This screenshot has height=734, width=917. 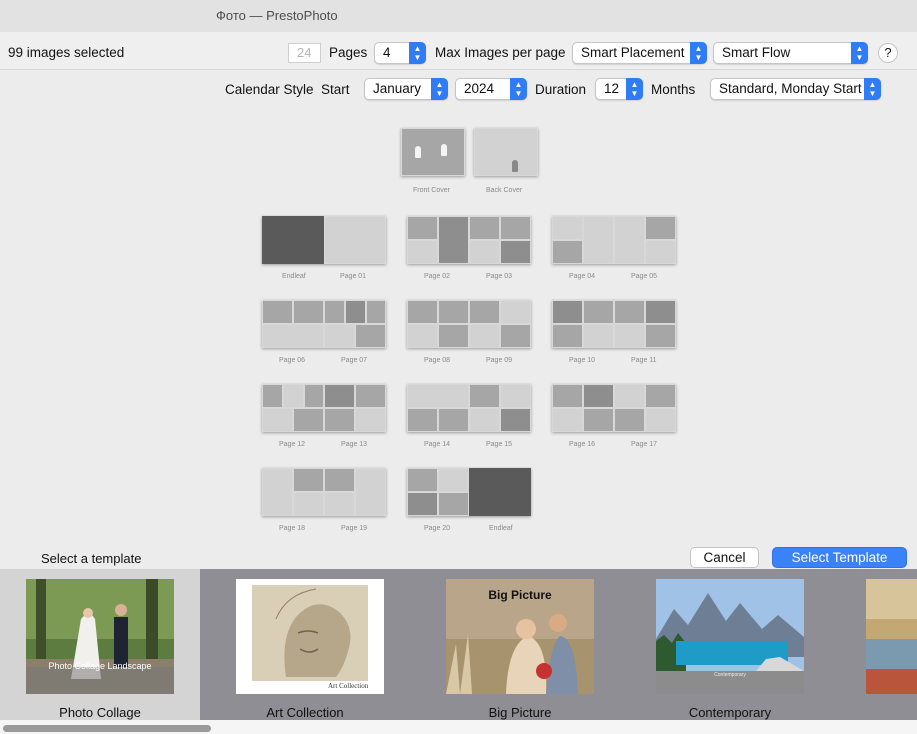 I want to click on page-label: Page 18, so click(x=292, y=528).